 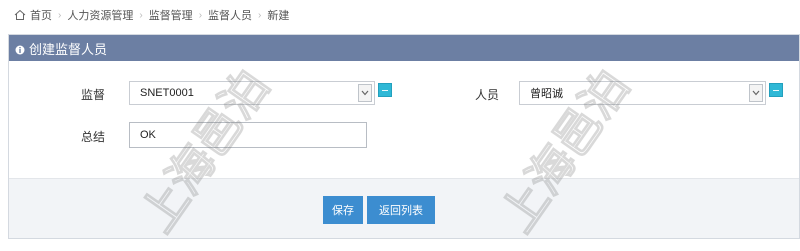 What do you see at coordinates (93, 95) in the screenshot?
I see `supervision-label: 监督` at bounding box center [93, 95].